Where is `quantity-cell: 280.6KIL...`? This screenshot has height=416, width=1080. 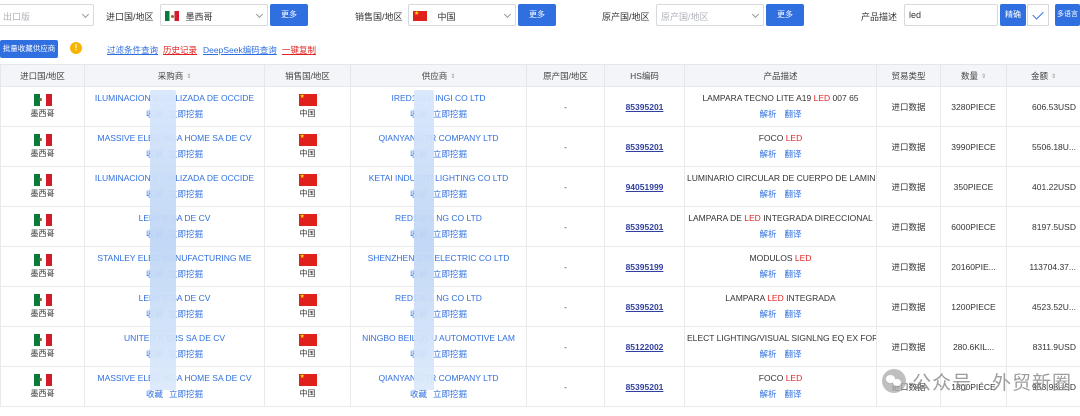
quantity-cell: 280.6KIL... is located at coordinates (973, 346).